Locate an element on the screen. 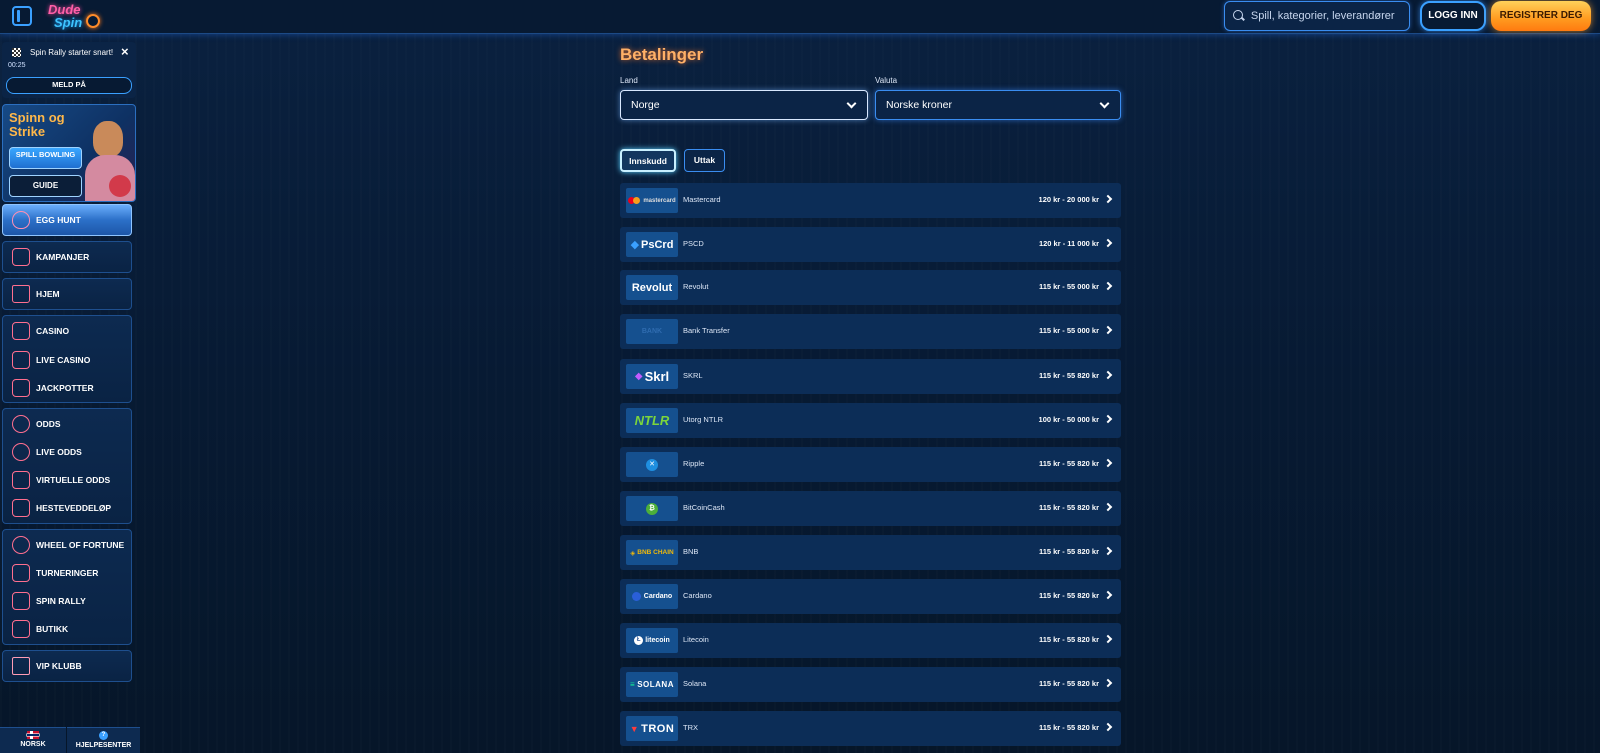  currency-select: Norske kroner is located at coordinates (998, 105).